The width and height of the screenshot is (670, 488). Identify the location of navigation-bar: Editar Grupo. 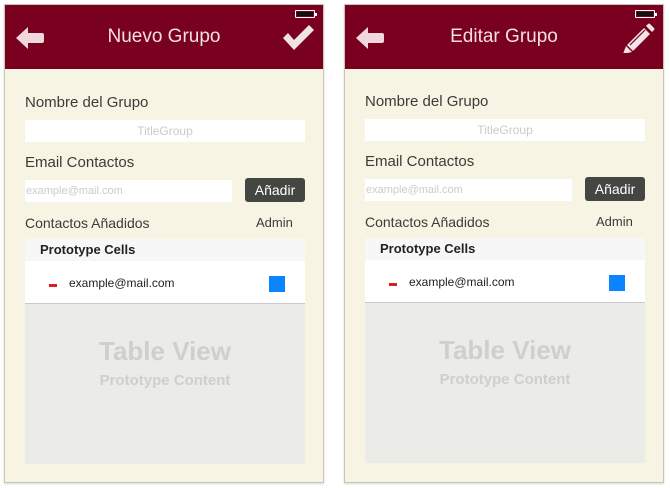
(504, 37).